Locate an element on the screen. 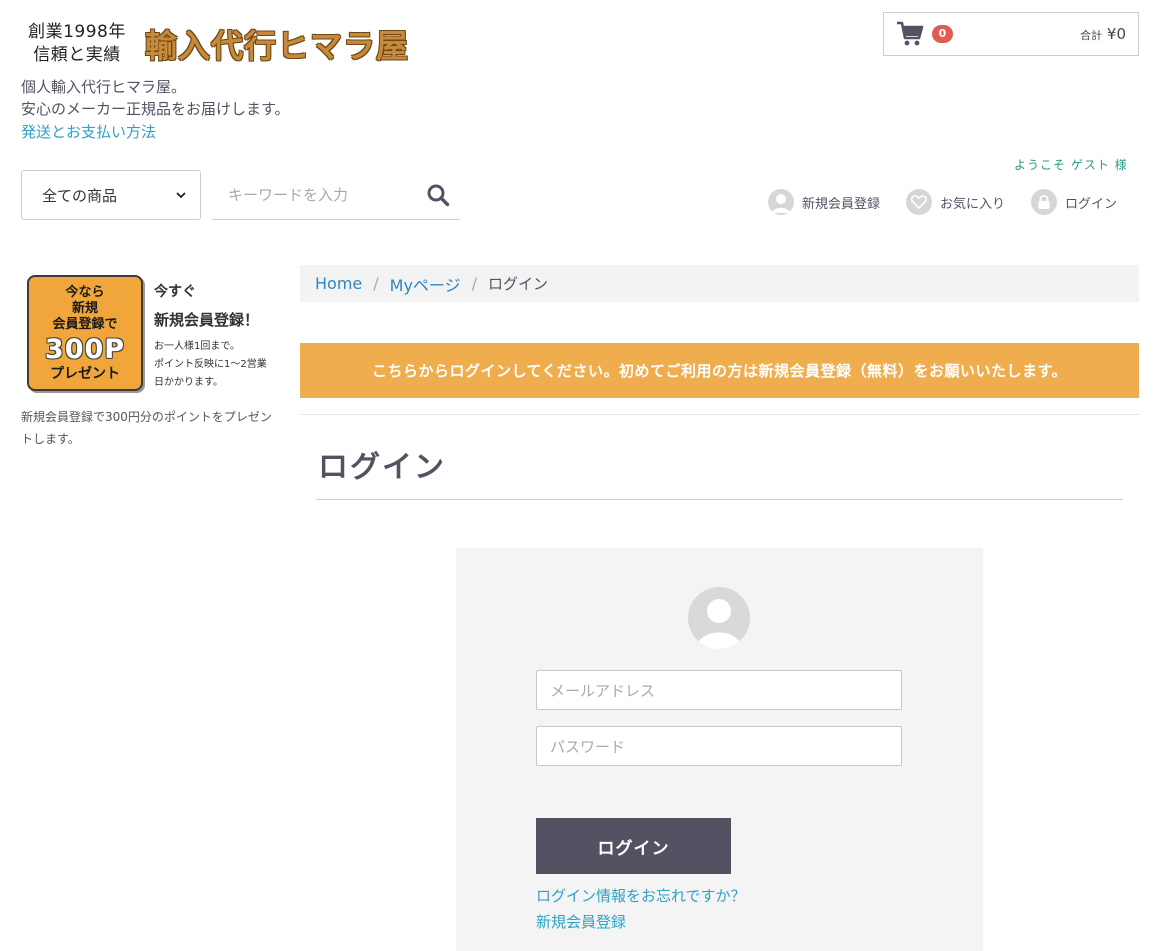  breadcrumb-current: ログイン is located at coordinates (518, 284).